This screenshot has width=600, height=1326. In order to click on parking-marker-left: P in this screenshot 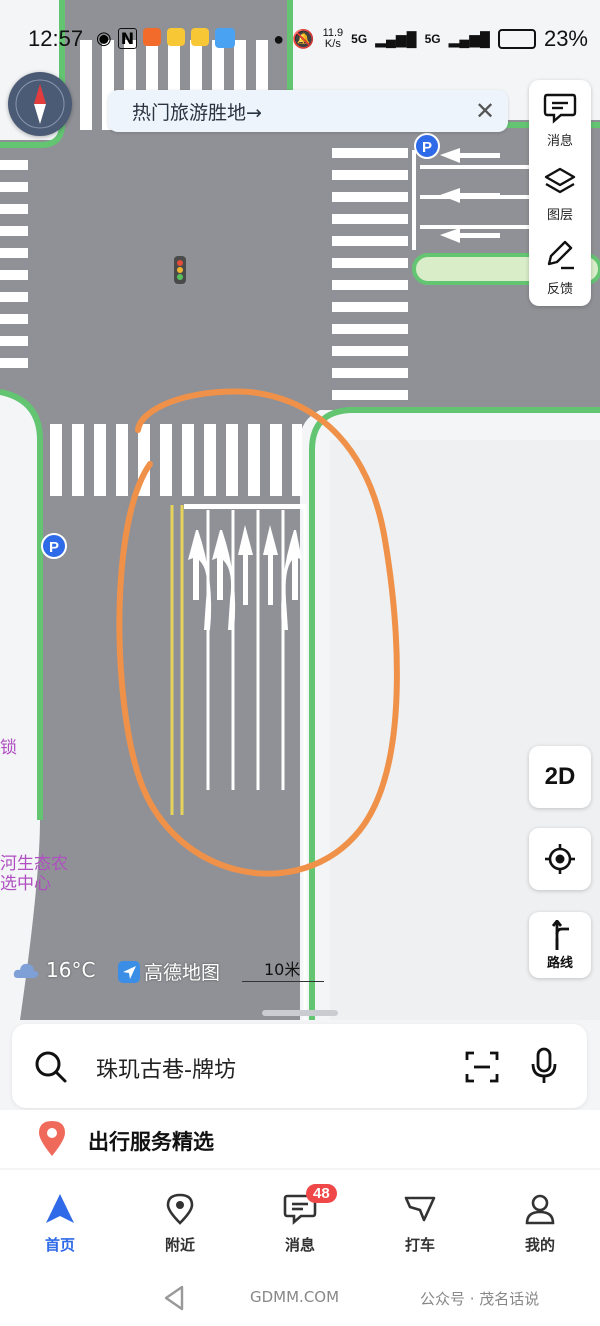, I will do `click(54, 546)`.